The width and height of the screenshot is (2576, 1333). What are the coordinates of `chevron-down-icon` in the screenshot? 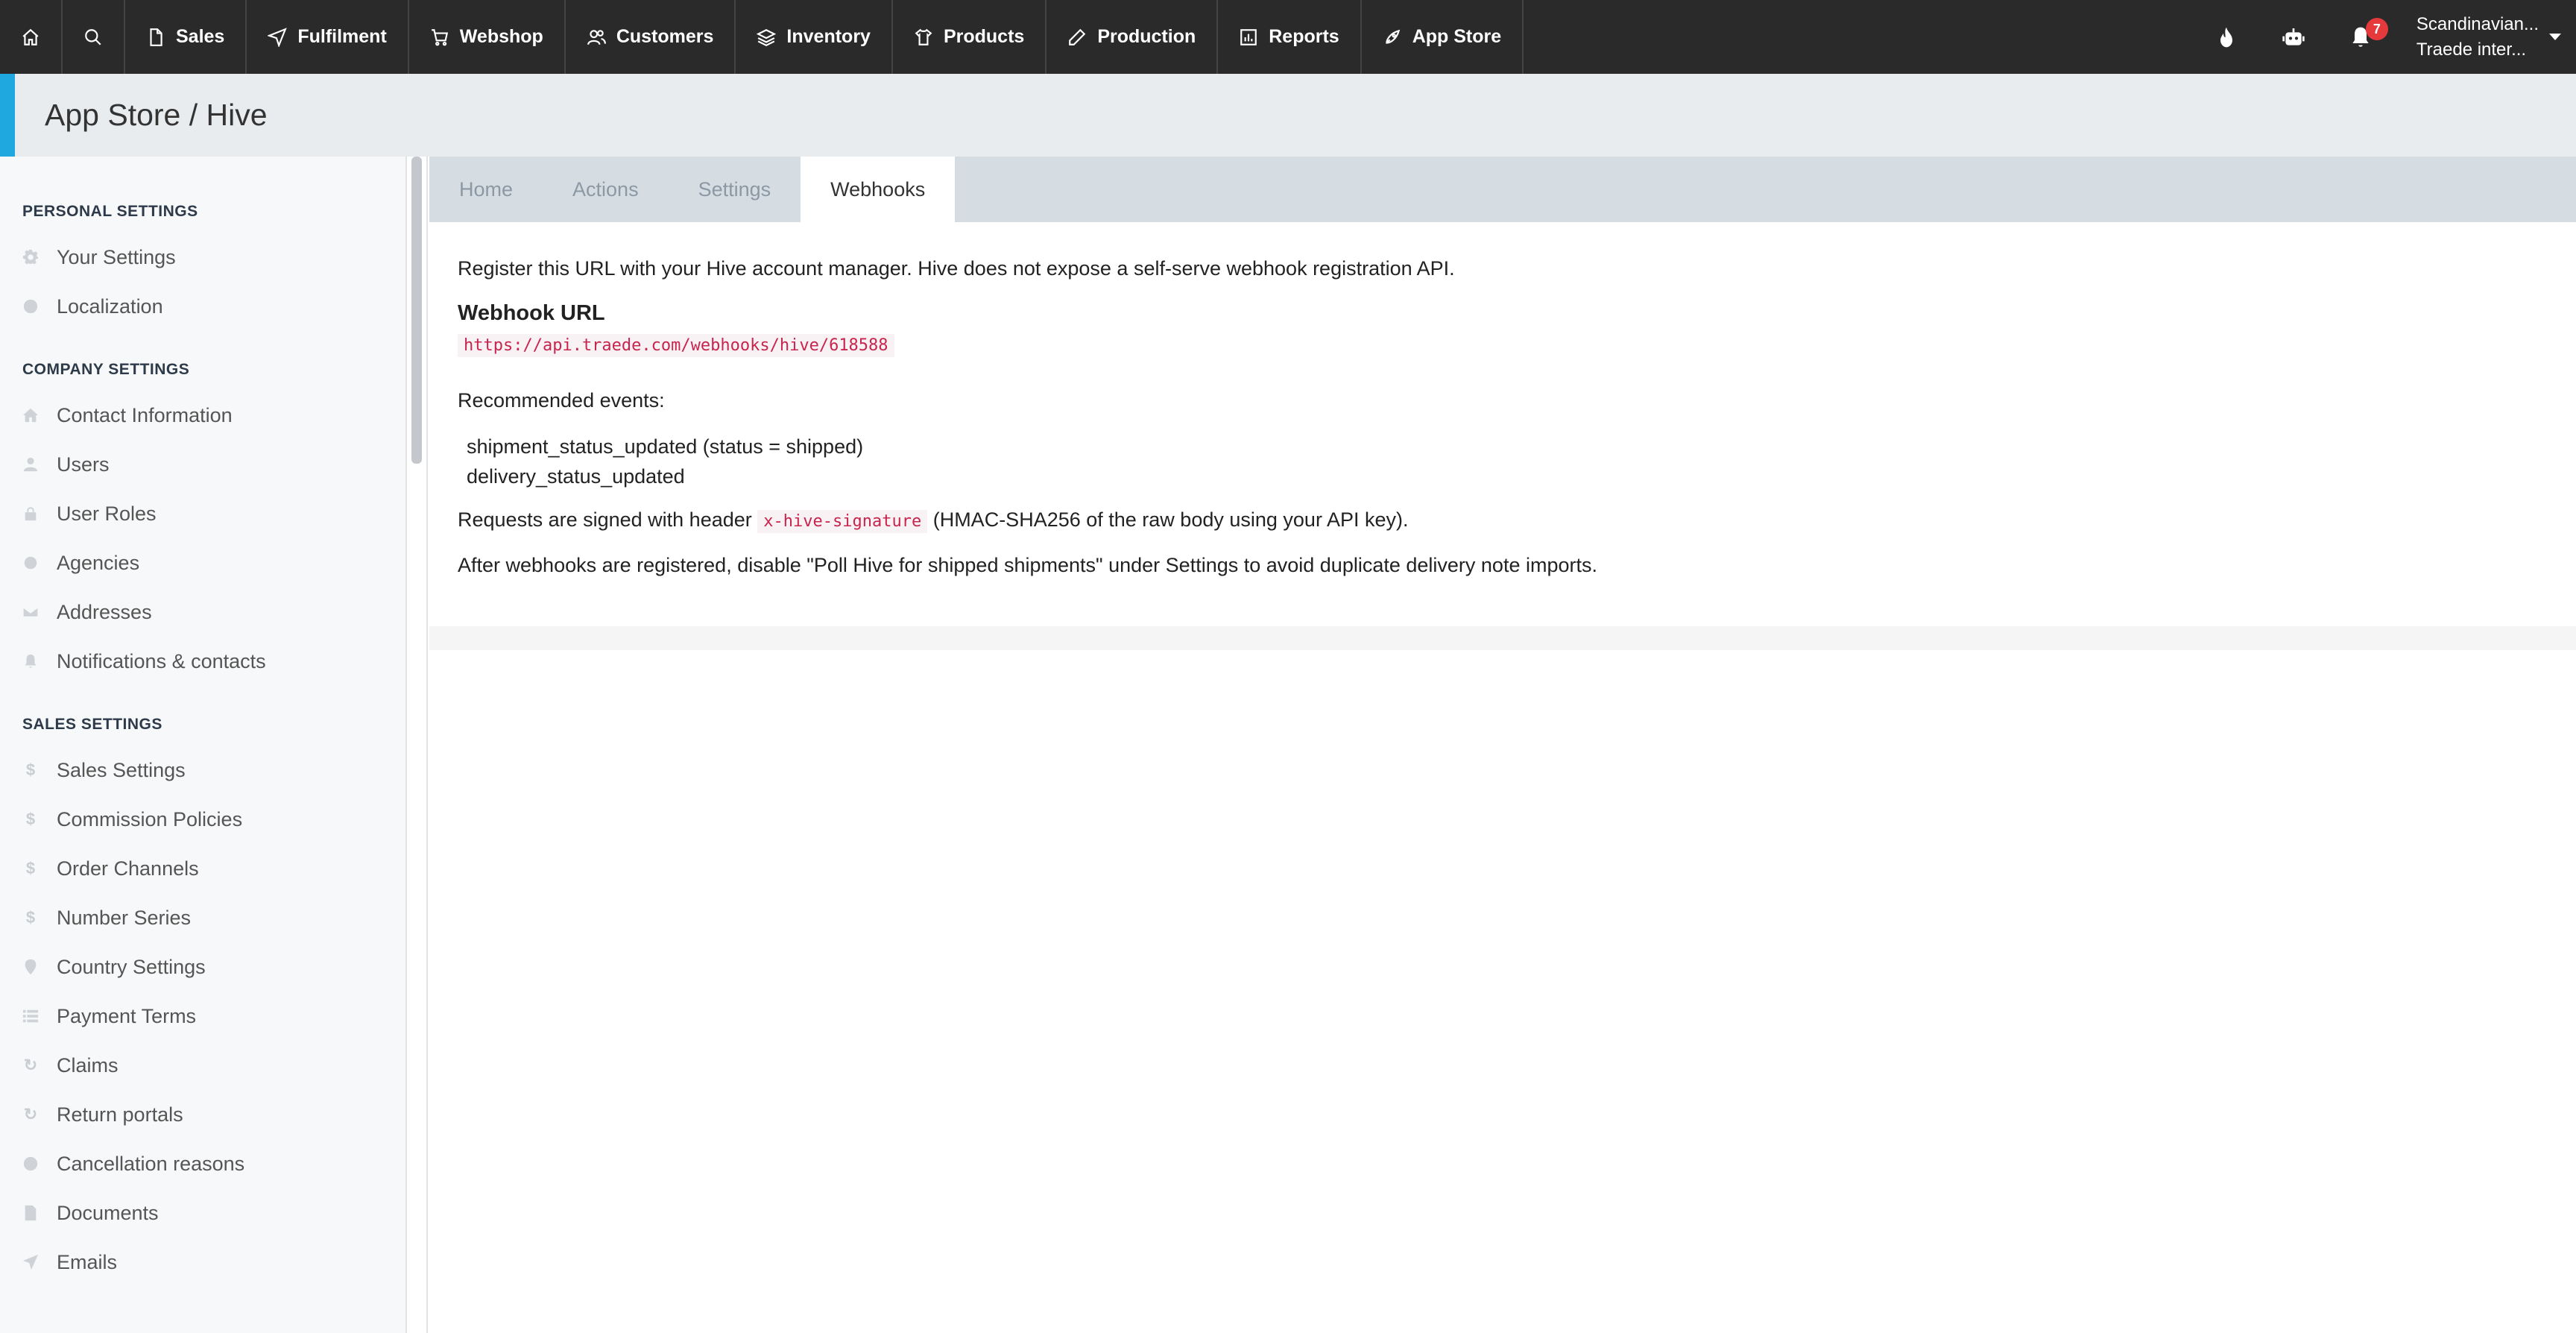 It's located at (2555, 37).